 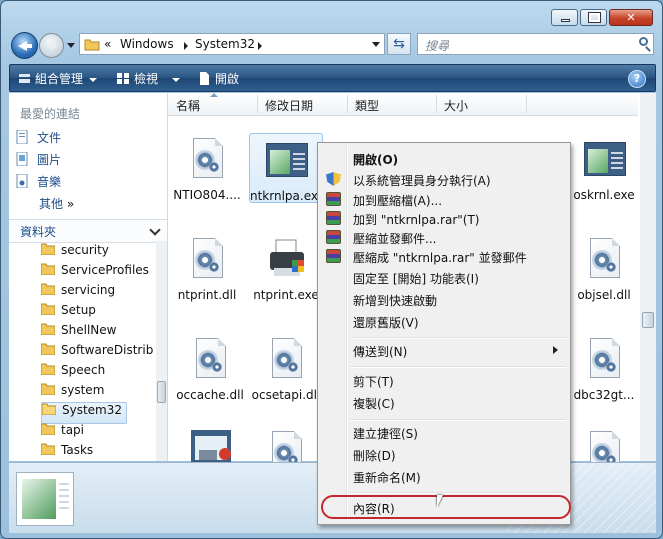 I want to click on column-type: 類型, so click(x=367, y=105).